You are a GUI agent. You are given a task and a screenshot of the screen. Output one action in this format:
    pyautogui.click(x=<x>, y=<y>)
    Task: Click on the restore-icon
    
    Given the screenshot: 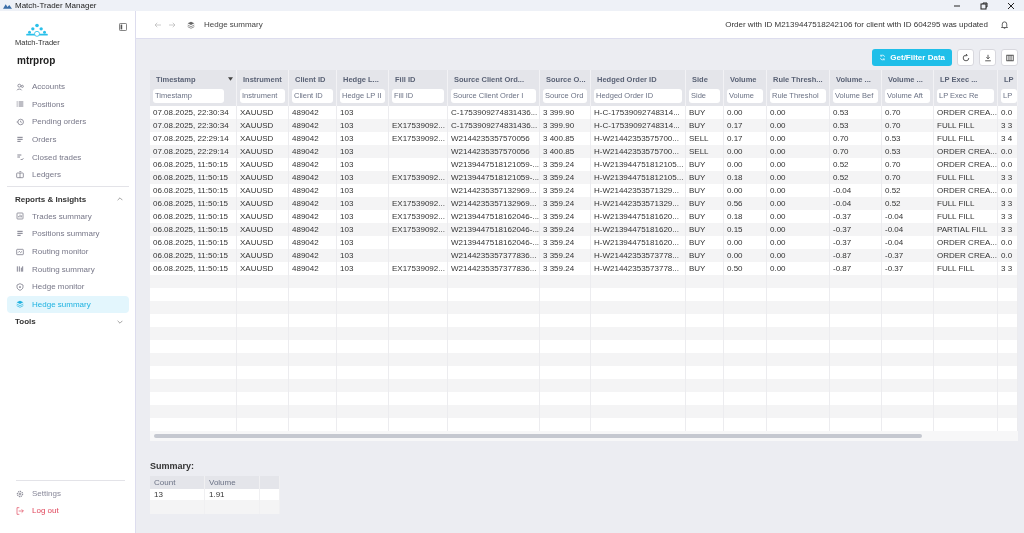 What is the action you would take?
    pyautogui.click(x=984, y=5)
    